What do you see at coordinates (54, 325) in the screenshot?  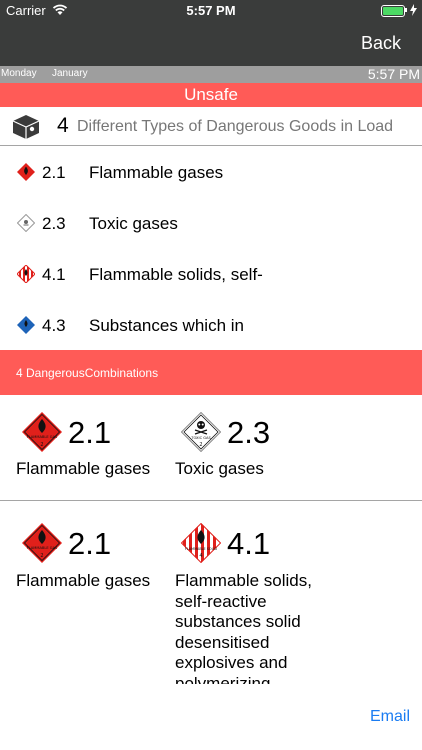 I see `class-code: 4.3` at bounding box center [54, 325].